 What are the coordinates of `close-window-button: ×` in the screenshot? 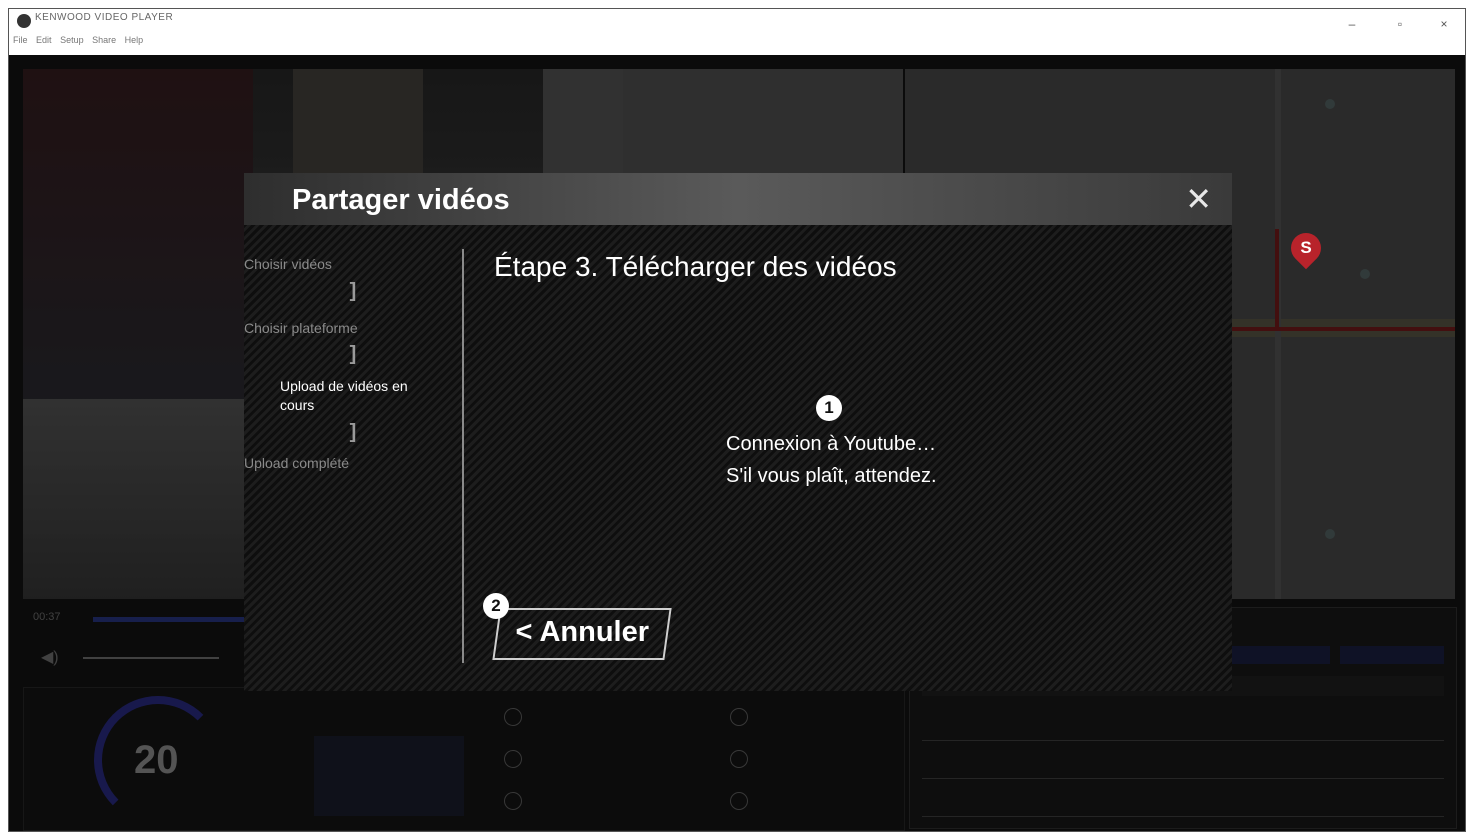 It's located at (1444, 24).